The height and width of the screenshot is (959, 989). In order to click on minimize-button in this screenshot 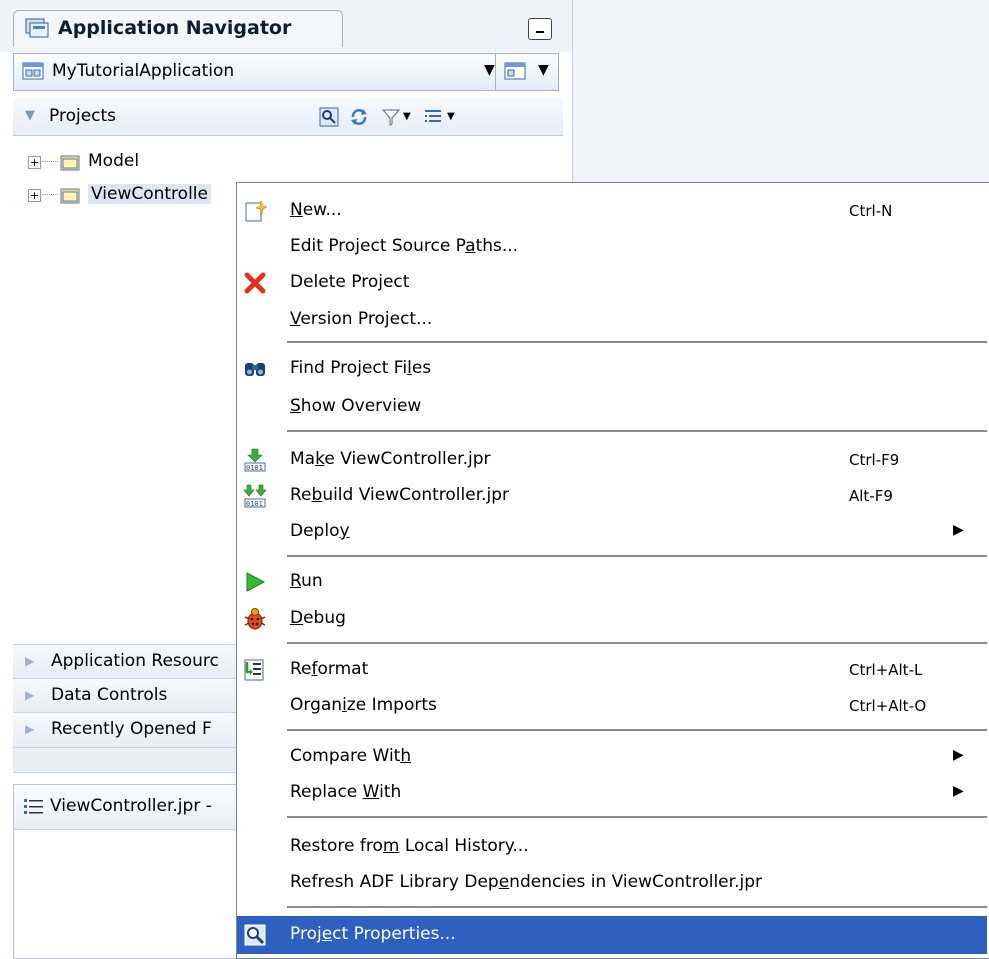, I will do `click(540, 29)`.